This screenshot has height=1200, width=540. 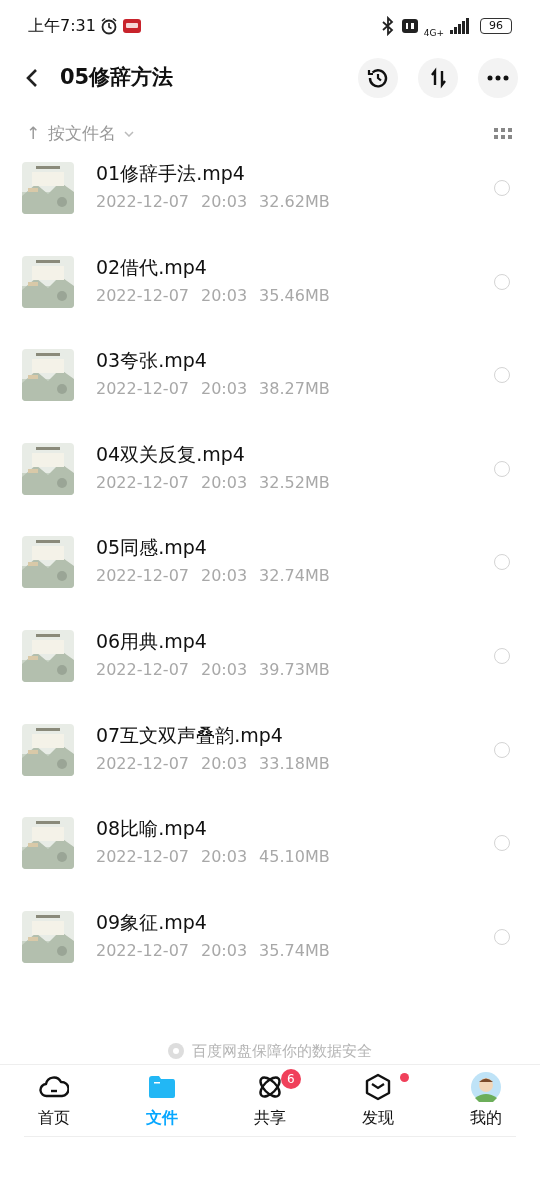 I want to click on security-note: 百度网盘保障你的数据安全, so click(x=282, y=1051).